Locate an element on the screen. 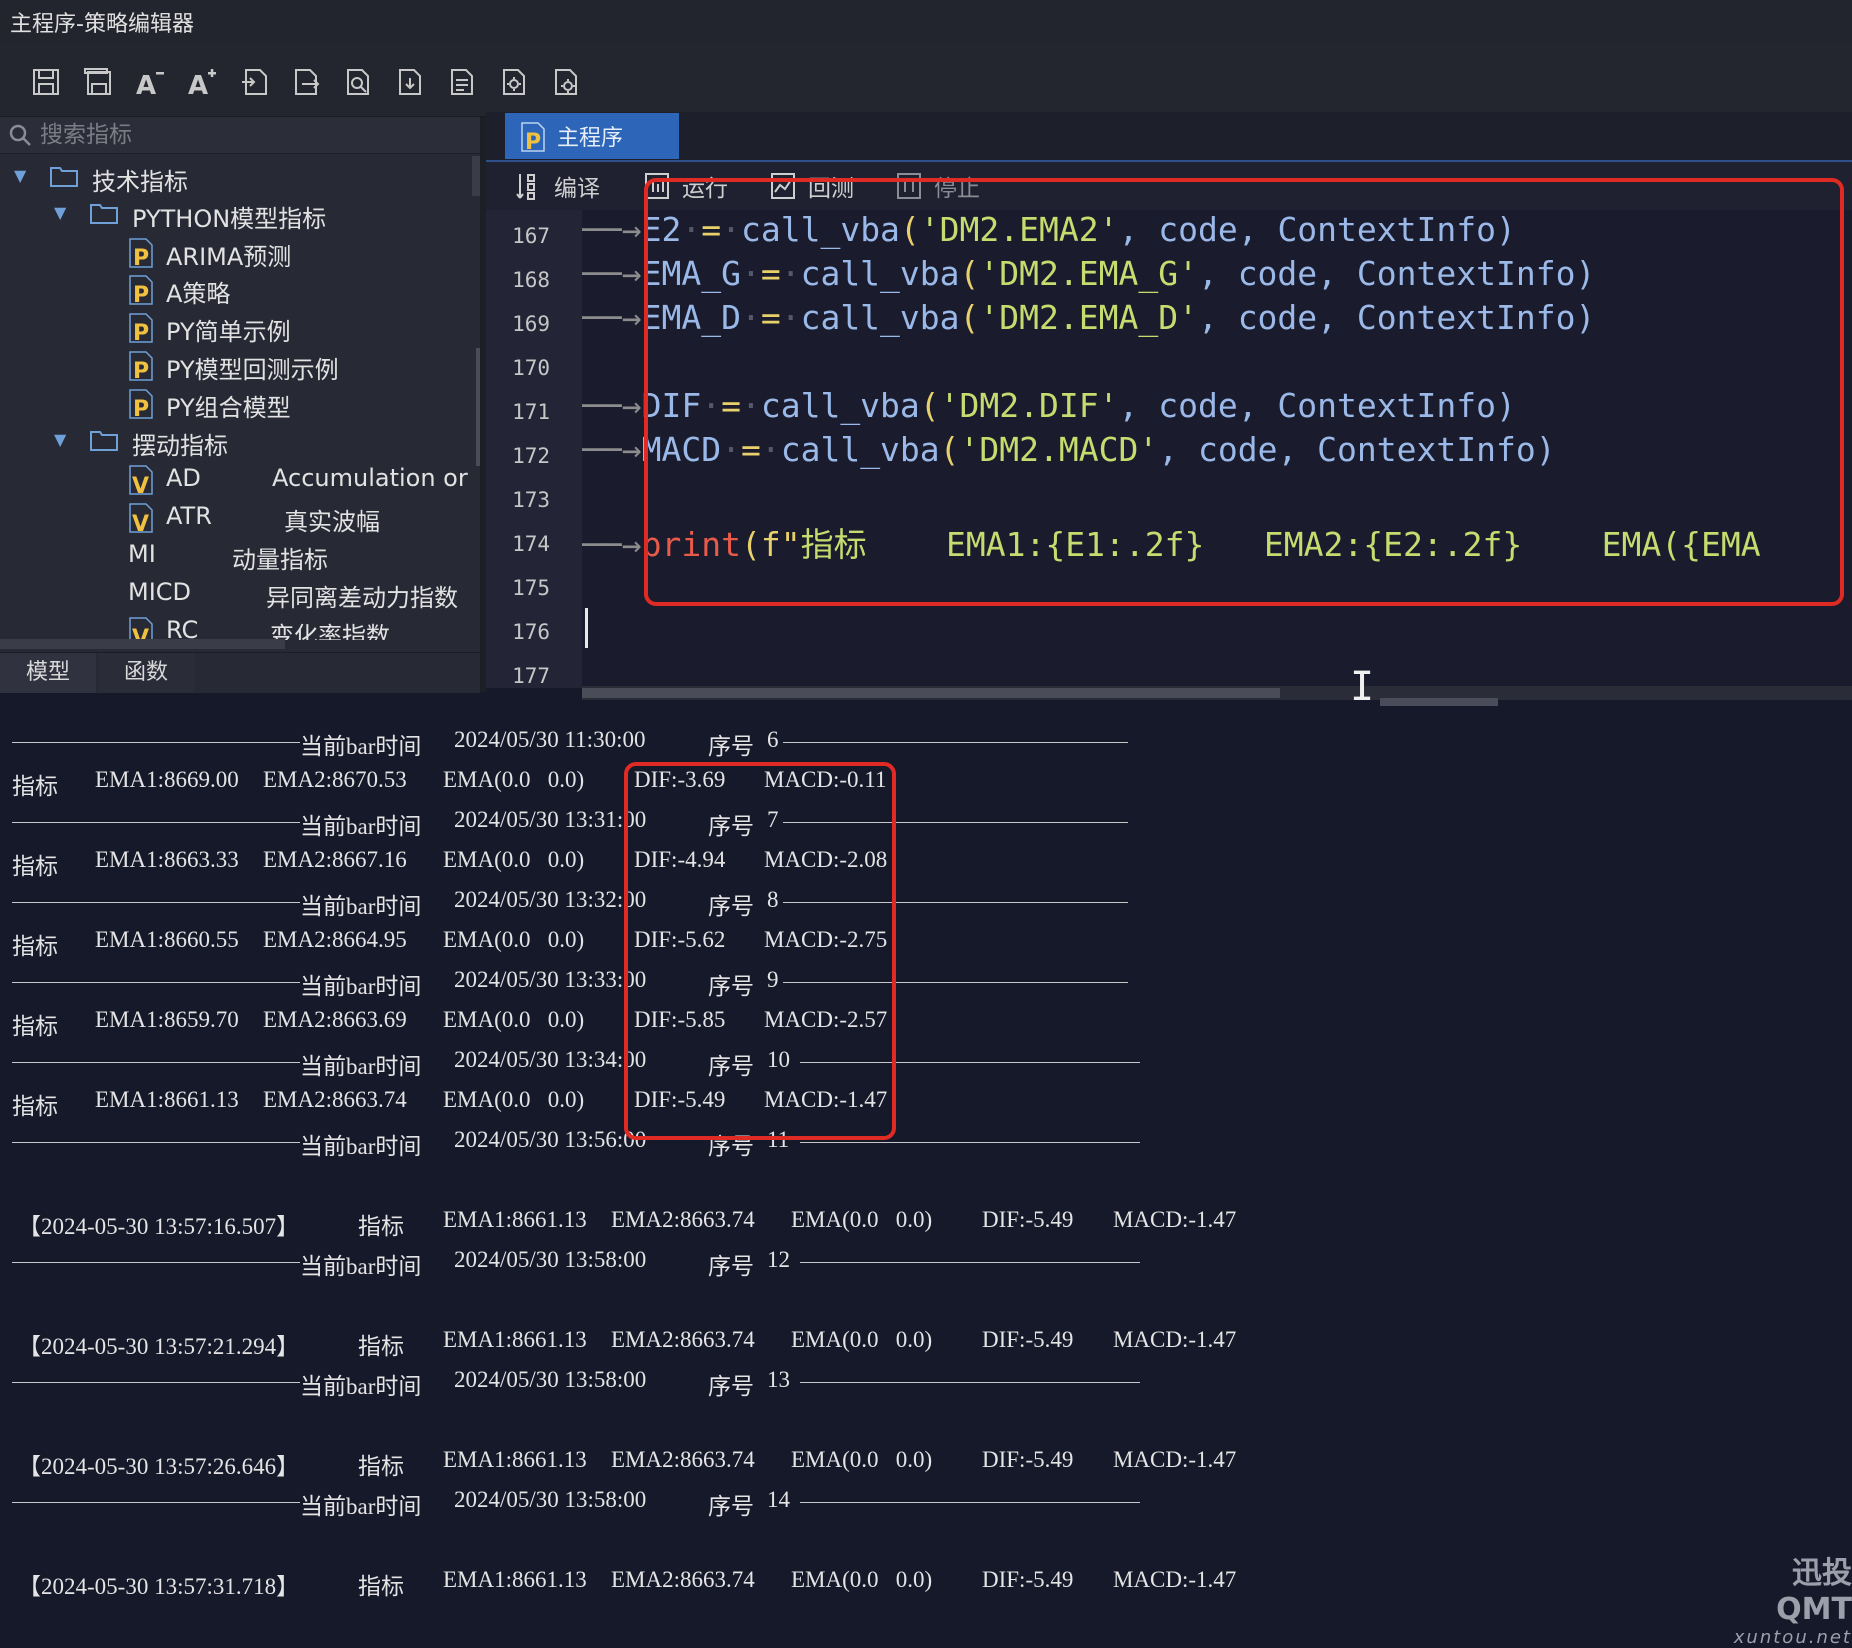  dif-value: DIF:-5.49 is located at coordinates (1028, 1339).